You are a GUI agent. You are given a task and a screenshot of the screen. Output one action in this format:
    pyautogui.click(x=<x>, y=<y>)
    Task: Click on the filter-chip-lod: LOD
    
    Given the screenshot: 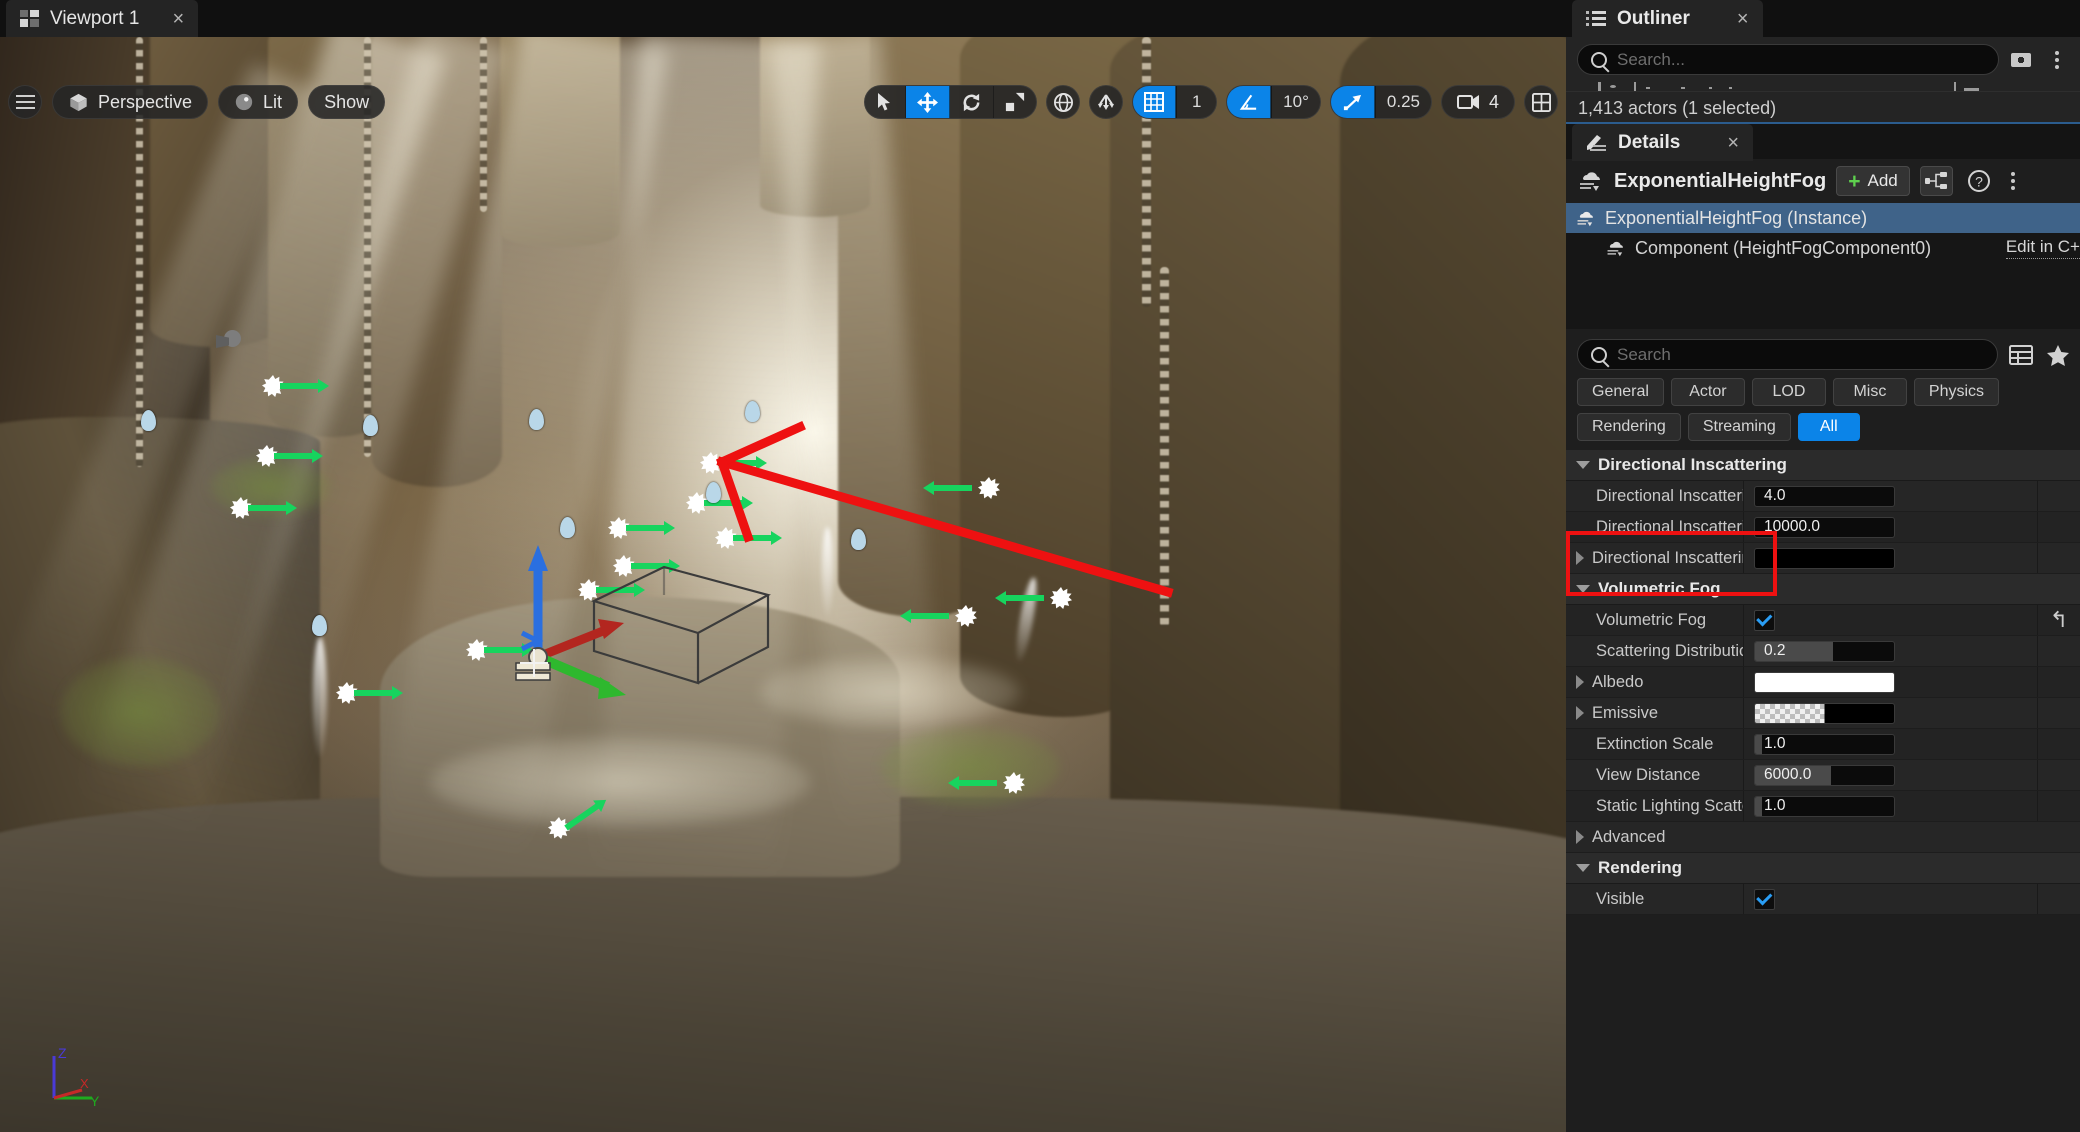 What is the action you would take?
    pyautogui.click(x=1788, y=392)
    